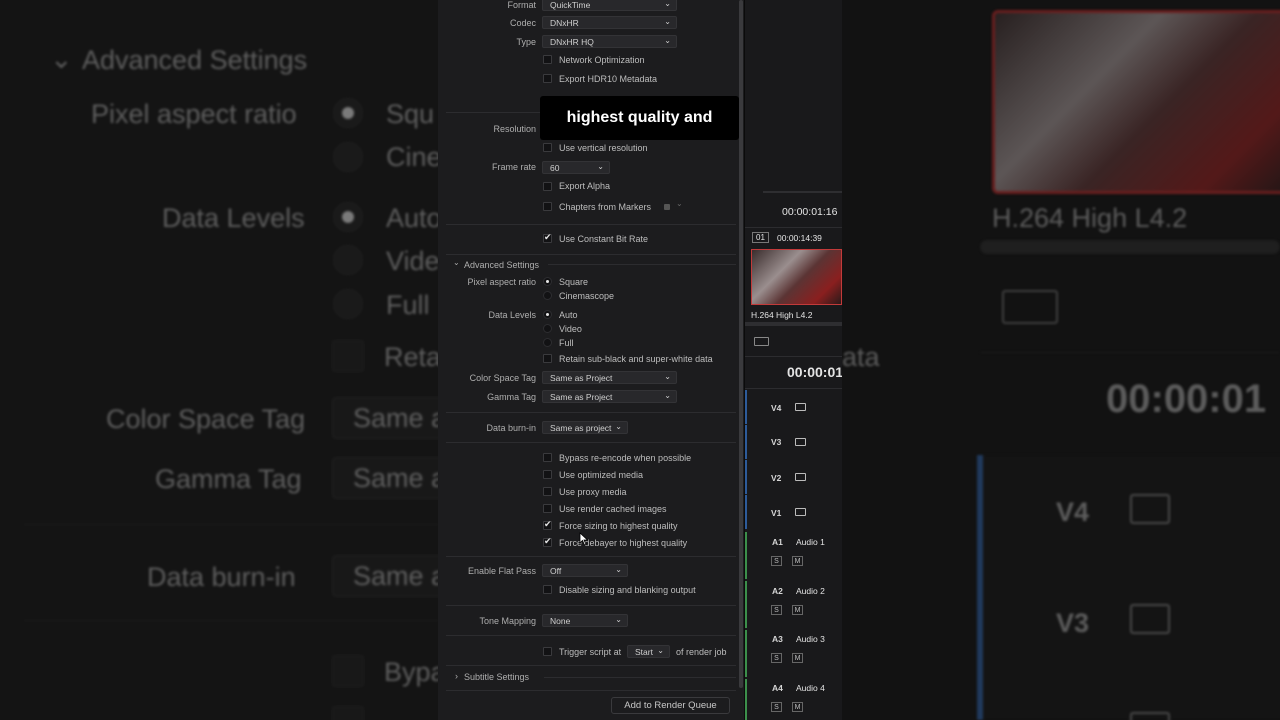  Describe the element at coordinates (395, 576) in the screenshot. I see `bg-burn-in-value: Same a` at that location.